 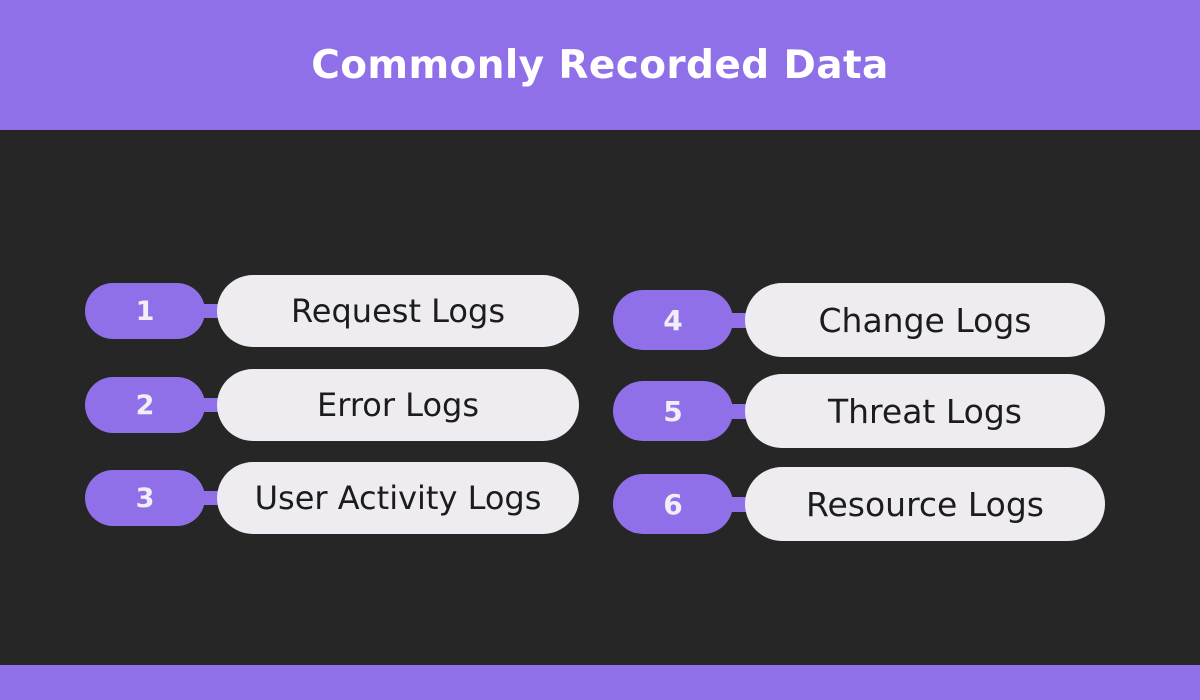 I want to click on item-number-badge: 1, so click(x=145, y=311).